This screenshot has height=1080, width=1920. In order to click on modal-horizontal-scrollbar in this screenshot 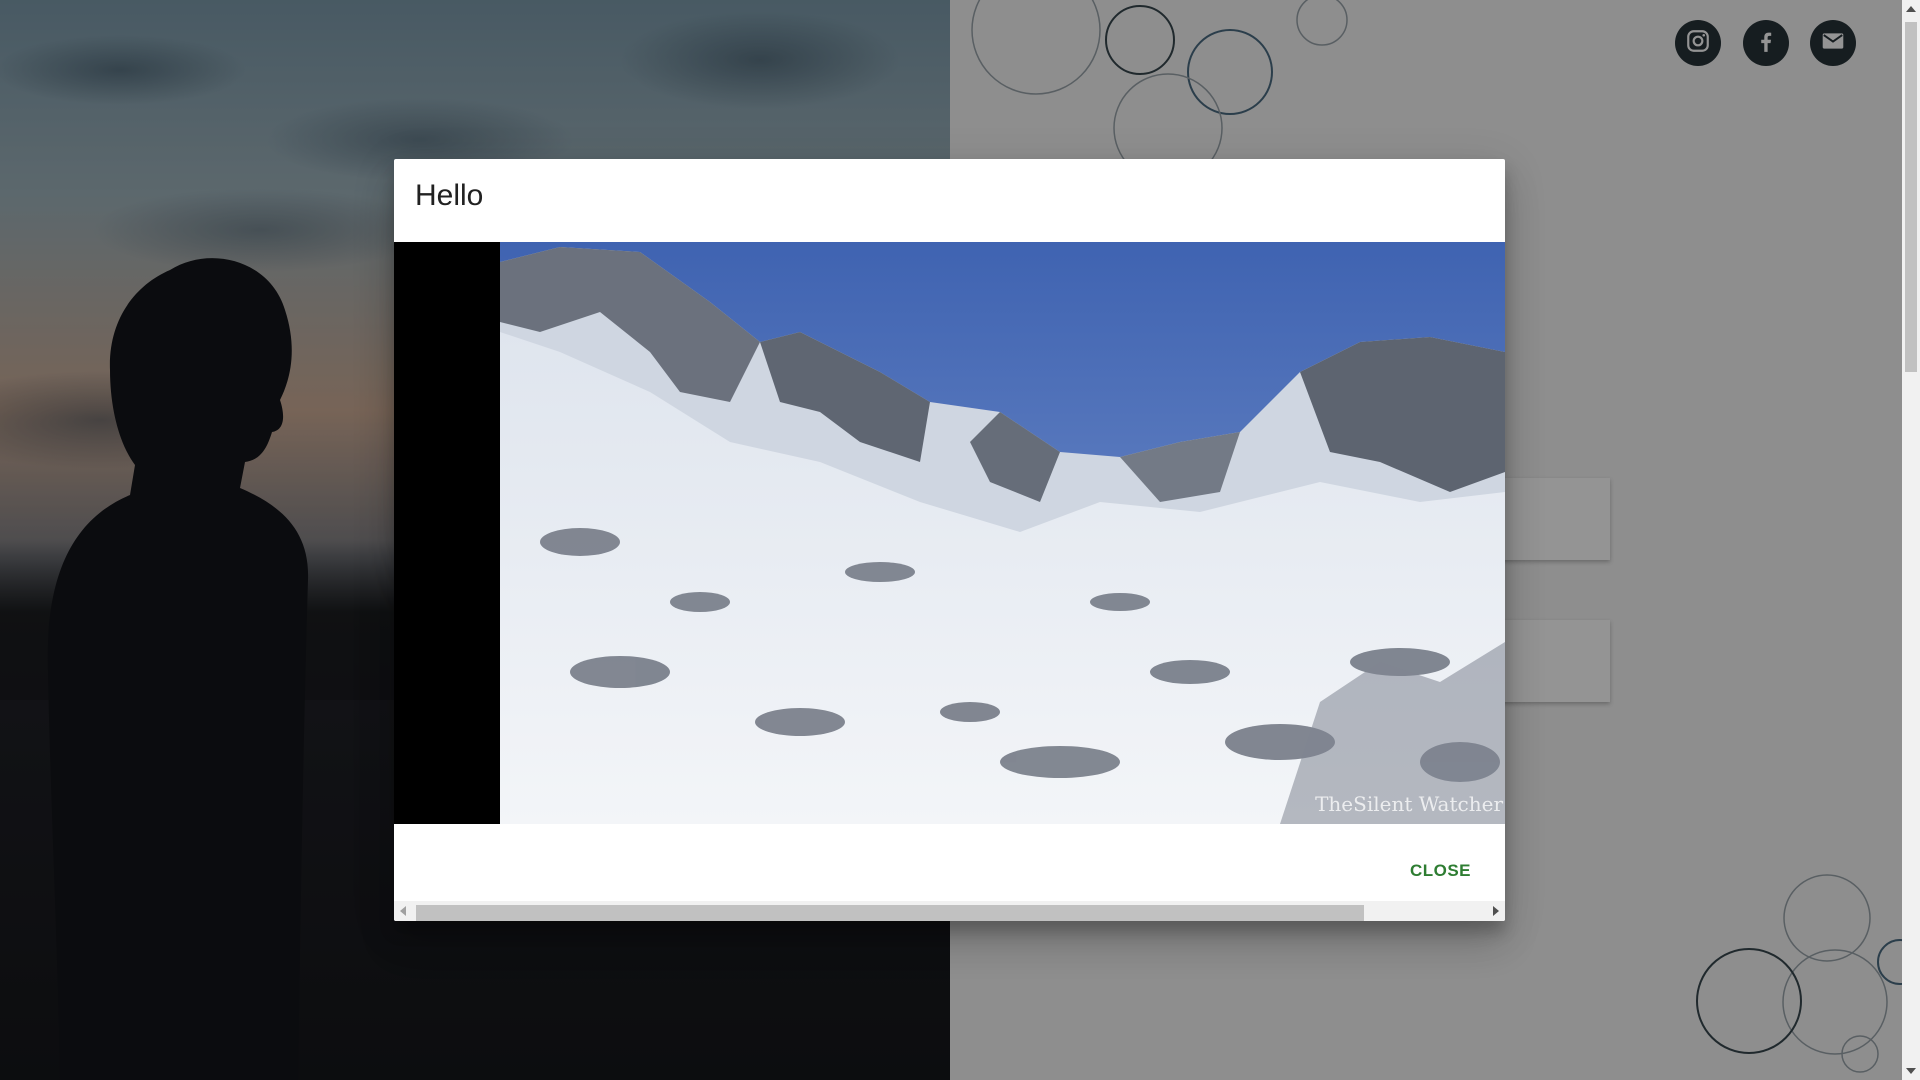, I will do `click(949, 911)`.